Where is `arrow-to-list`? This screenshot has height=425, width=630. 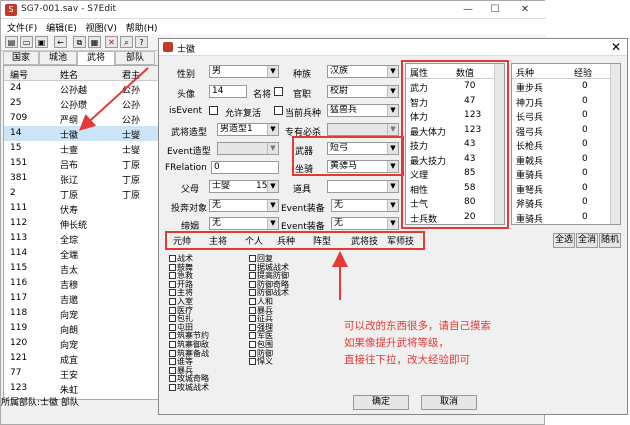 arrow-to-list is located at coordinates (114, 99).